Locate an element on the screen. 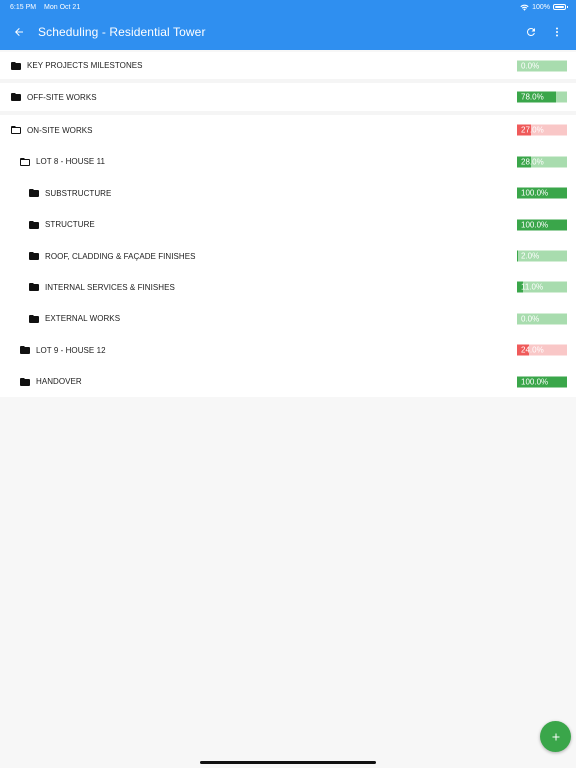 The height and width of the screenshot is (768, 576). tree-row-label: SUBSTRUCTURE is located at coordinates (78, 193).